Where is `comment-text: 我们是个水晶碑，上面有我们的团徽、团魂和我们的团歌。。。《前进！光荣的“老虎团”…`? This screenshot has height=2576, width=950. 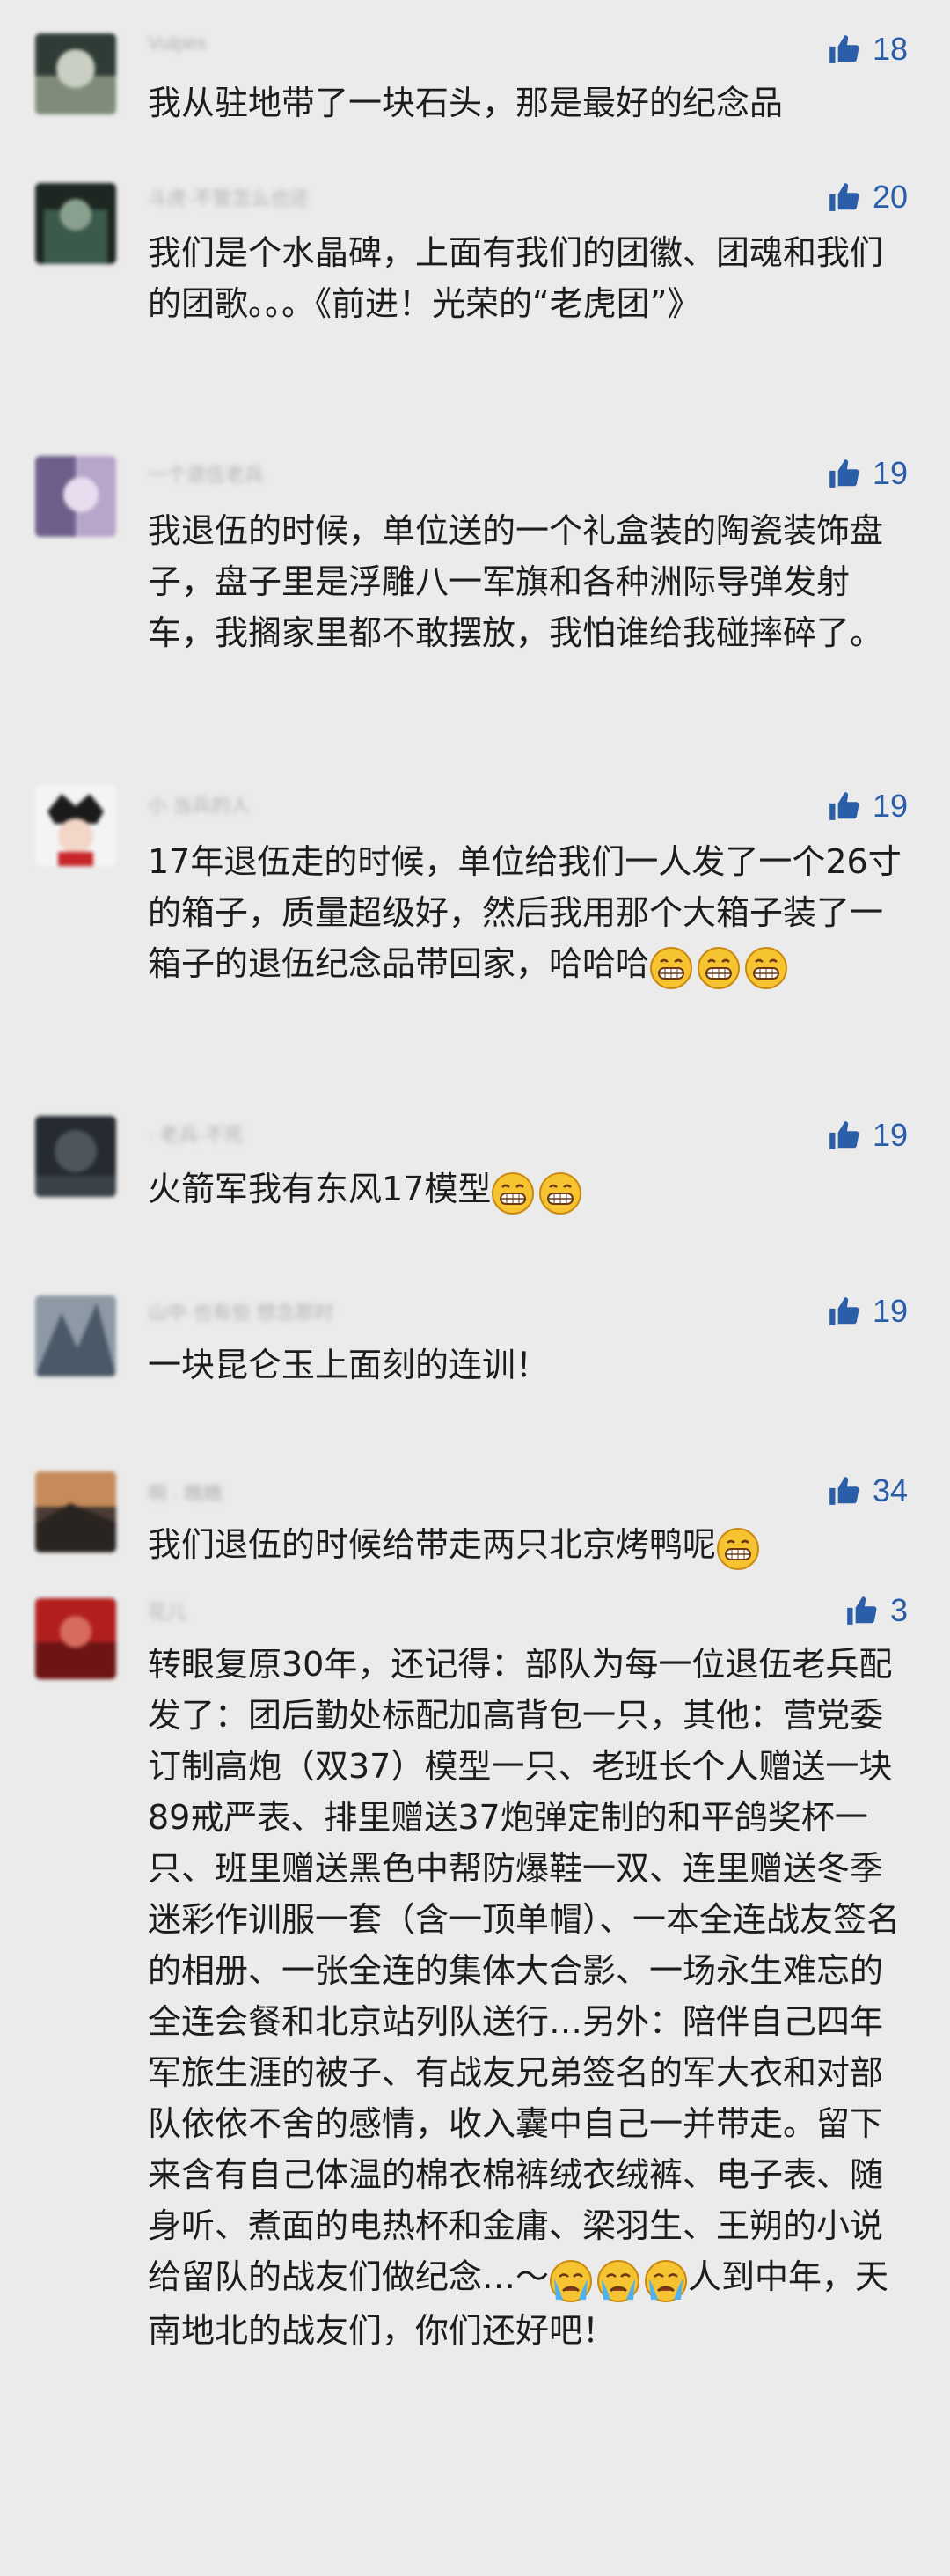 comment-text: 我们是个水晶碑，上面有我们的团徽、团魂和我们的团歌。。。《前进！光荣的“老虎团”… is located at coordinates (516, 278).